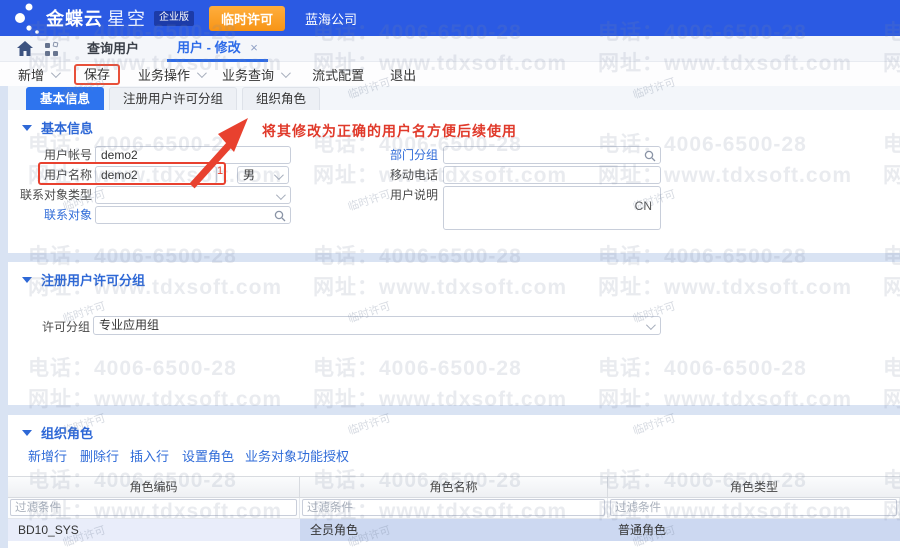 The height and width of the screenshot is (548, 900). I want to click on dept-group-link-label: 部门分组, so click(388, 155).